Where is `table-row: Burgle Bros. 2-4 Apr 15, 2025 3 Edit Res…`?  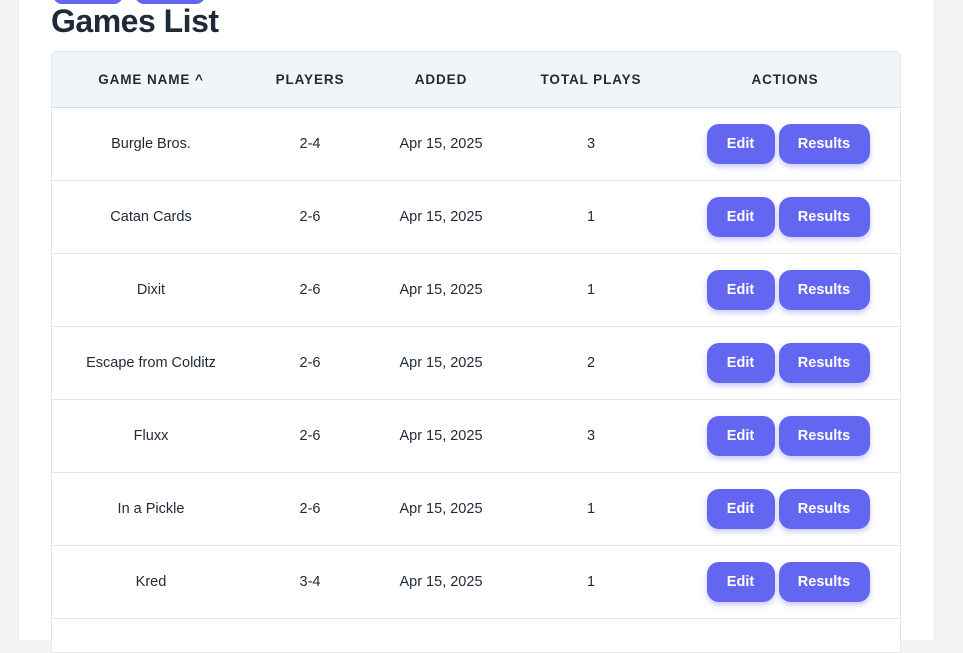
table-row: Burgle Bros. 2-4 Apr 15, 2025 3 Edit Res… is located at coordinates (476, 144).